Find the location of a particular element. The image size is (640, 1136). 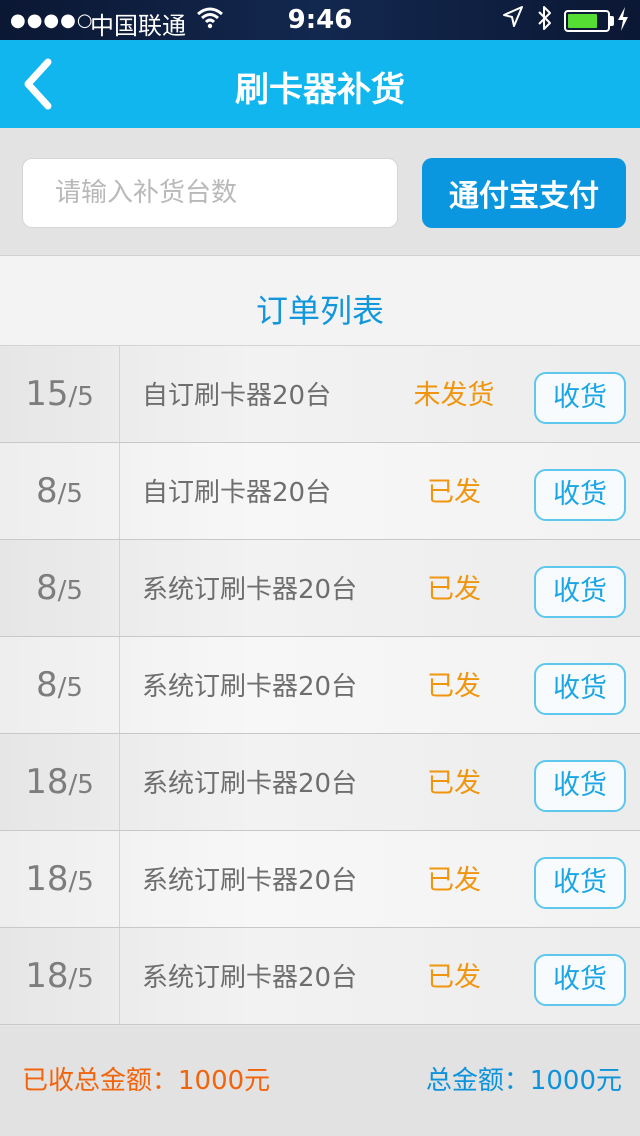

order-list-title: 订单列表 is located at coordinates (319, 311).